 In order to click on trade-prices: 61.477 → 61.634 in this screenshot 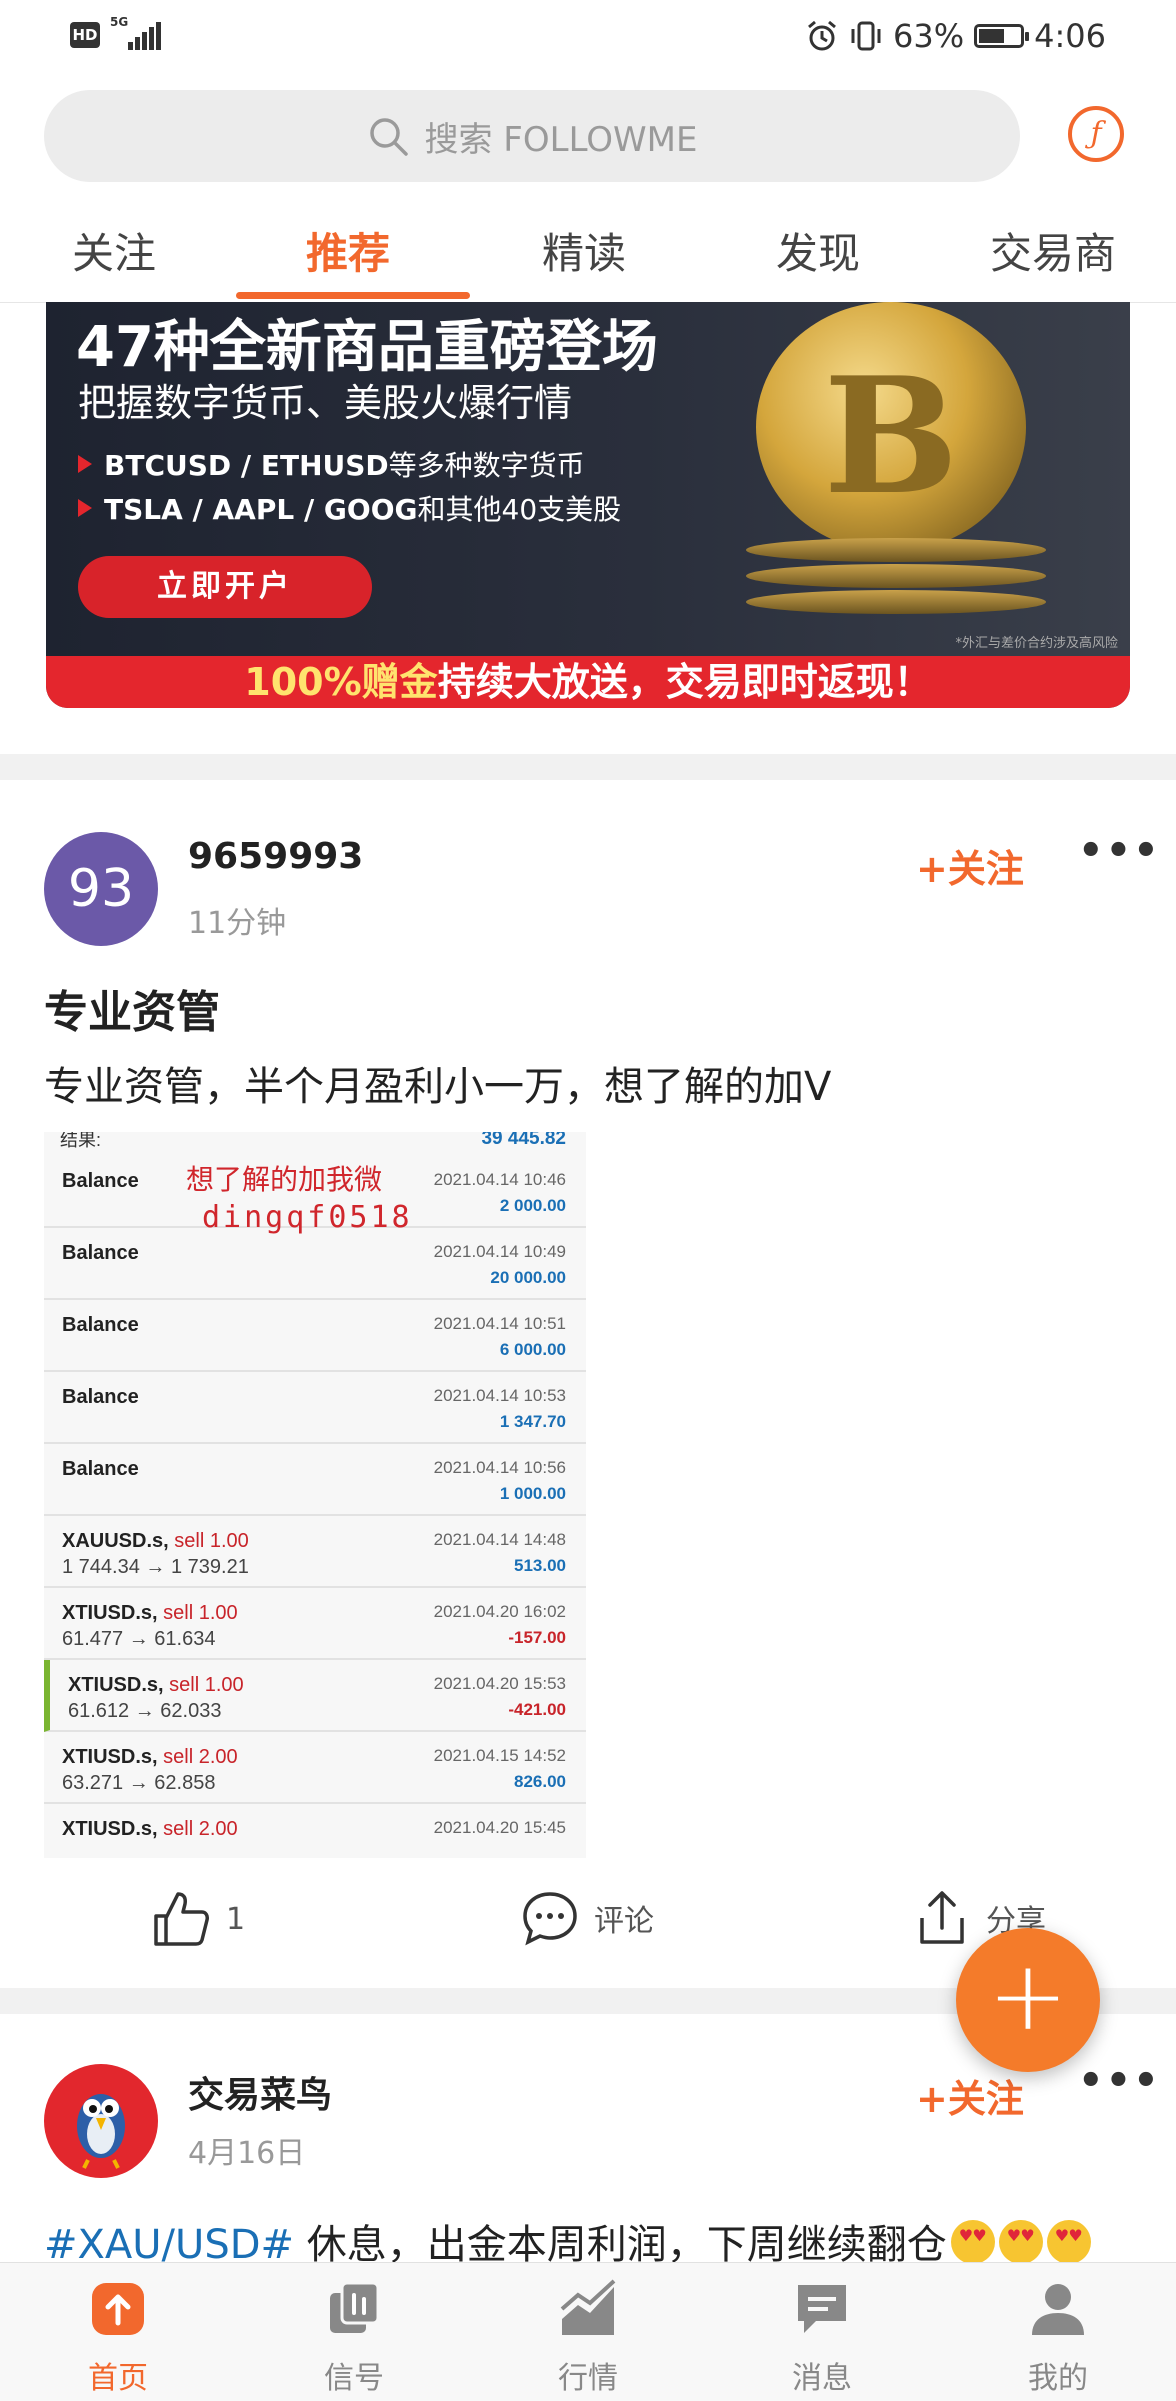, I will do `click(139, 1639)`.